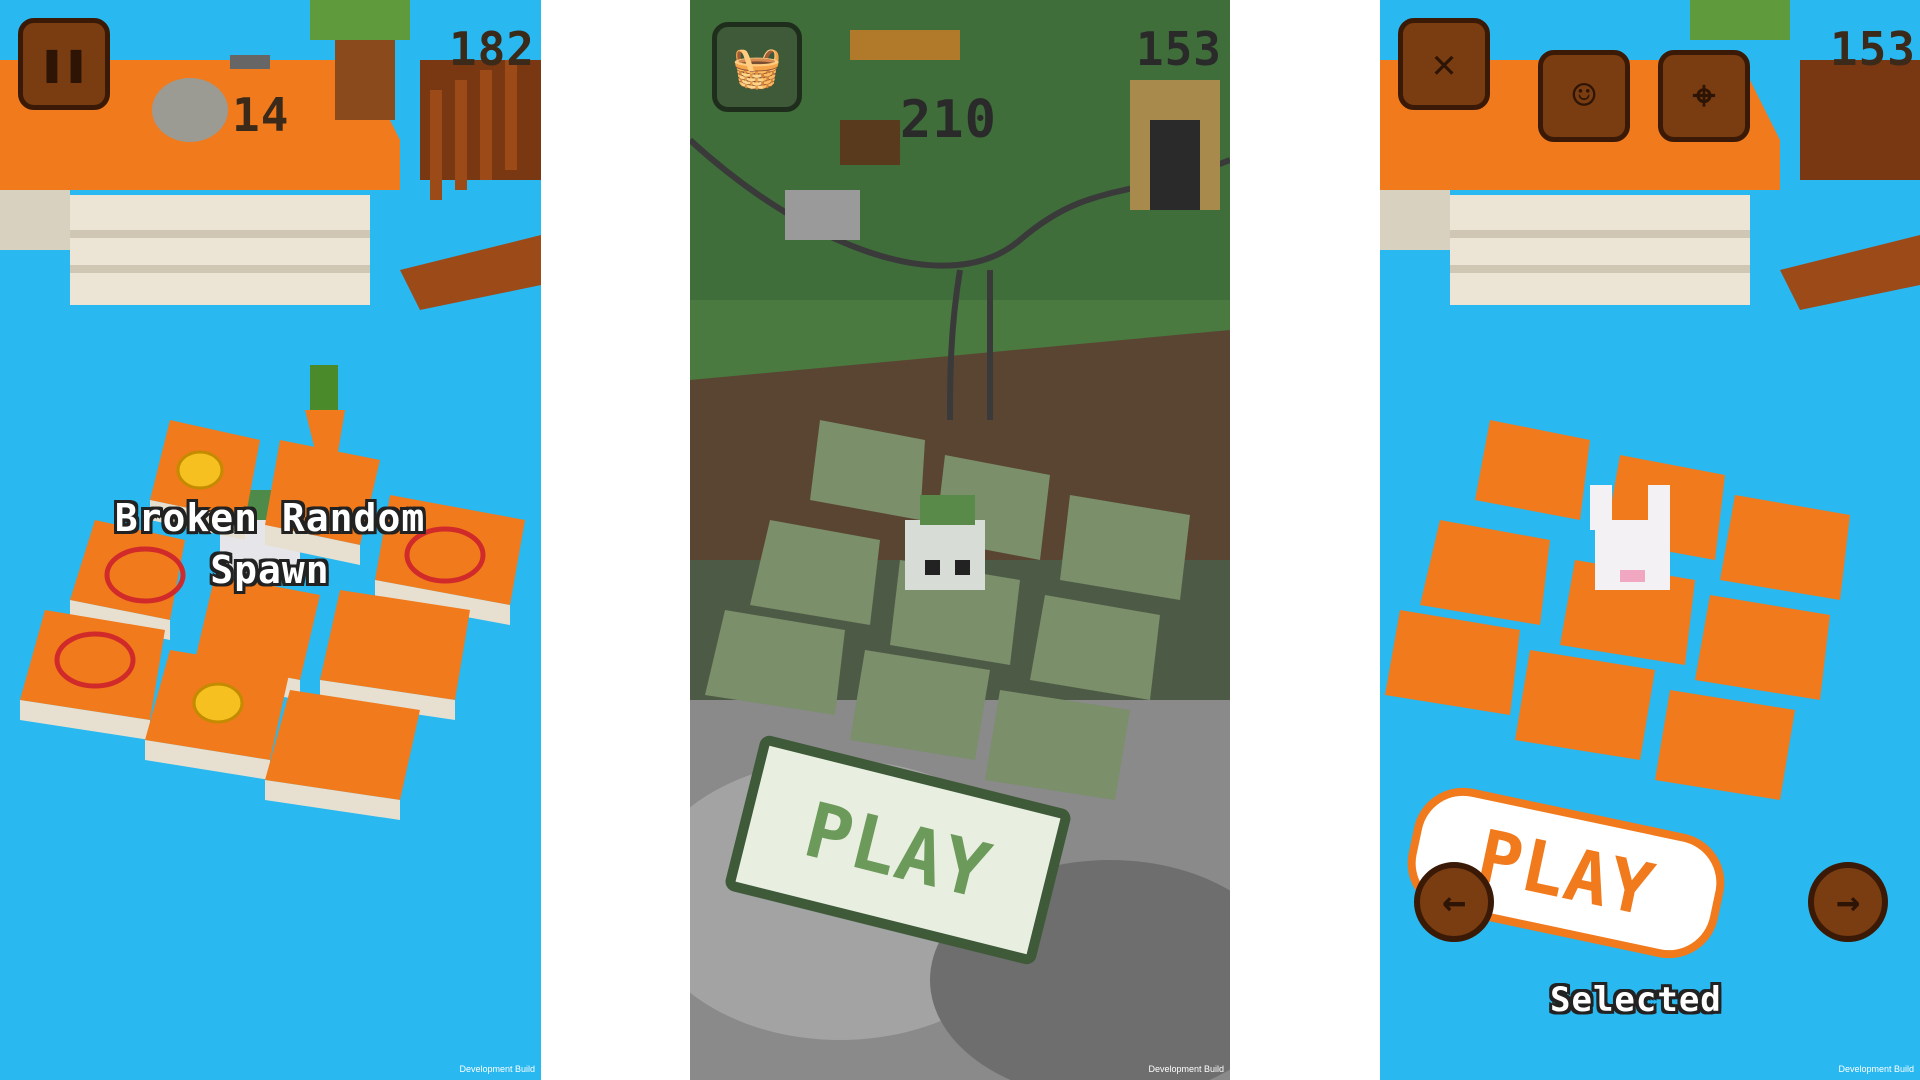 The height and width of the screenshot is (1080, 1920). I want to click on basket-icon: 🧺, so click(757, 67).